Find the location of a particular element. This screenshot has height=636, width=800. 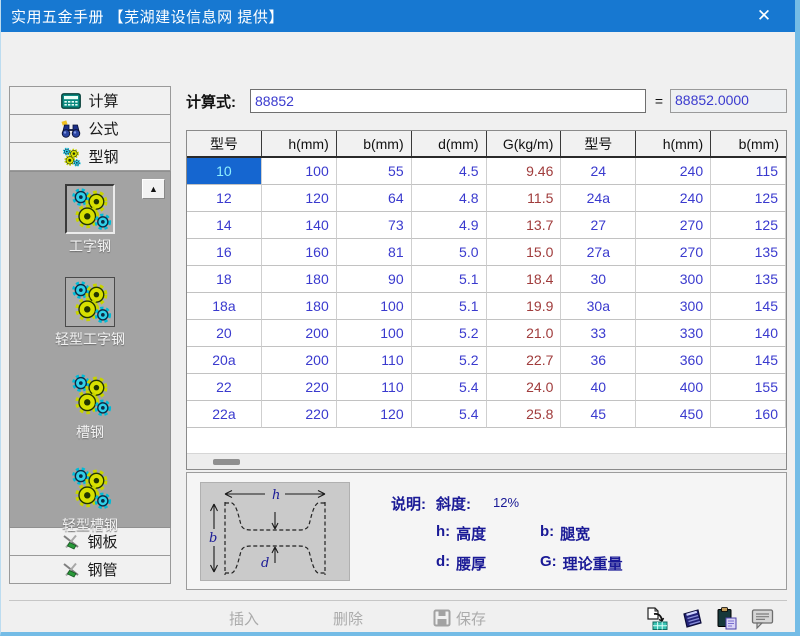

table-cell: 10 is located at coordinates (224, 171).